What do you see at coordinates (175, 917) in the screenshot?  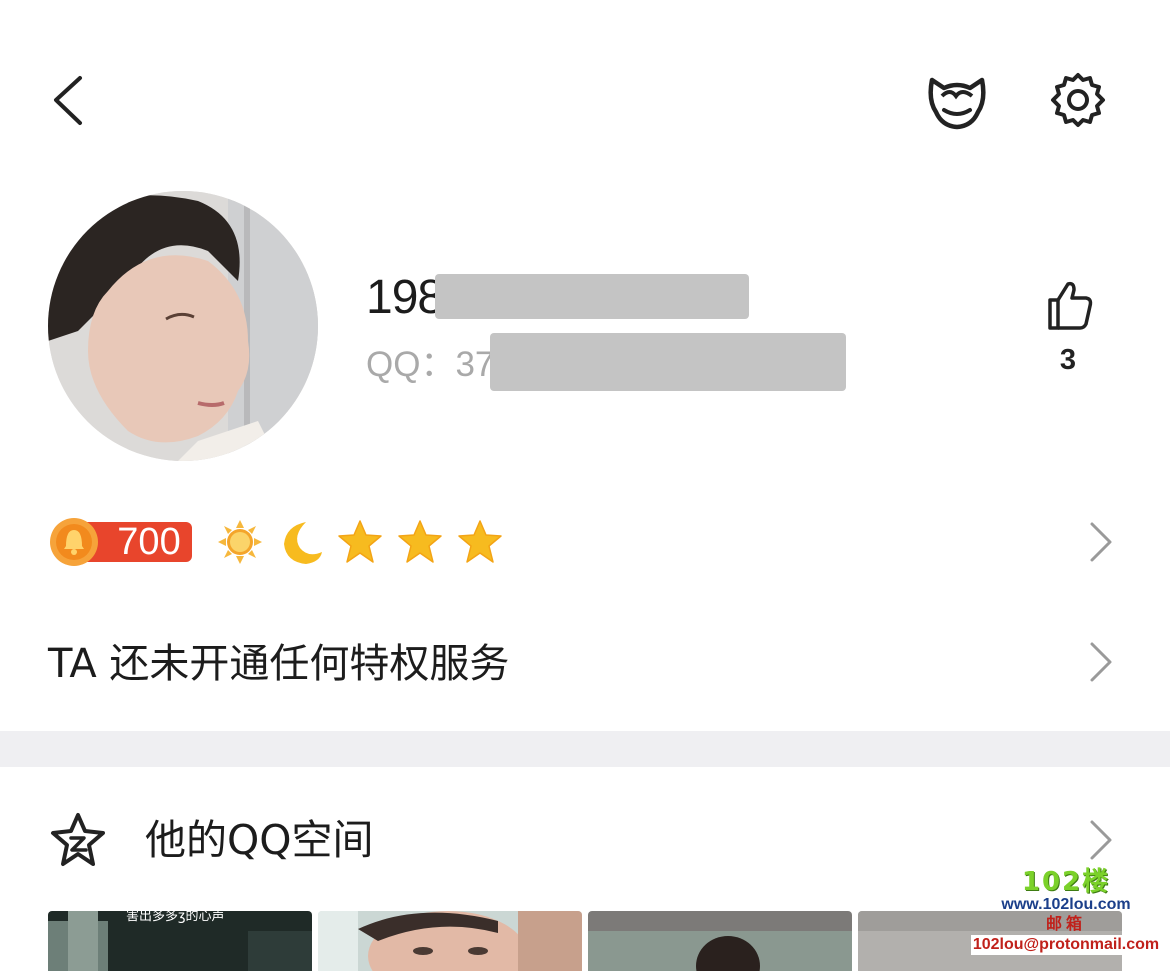 I see `thumbnail-caption: 害出多多ʒ的心声` at bounding box center [175, 917].